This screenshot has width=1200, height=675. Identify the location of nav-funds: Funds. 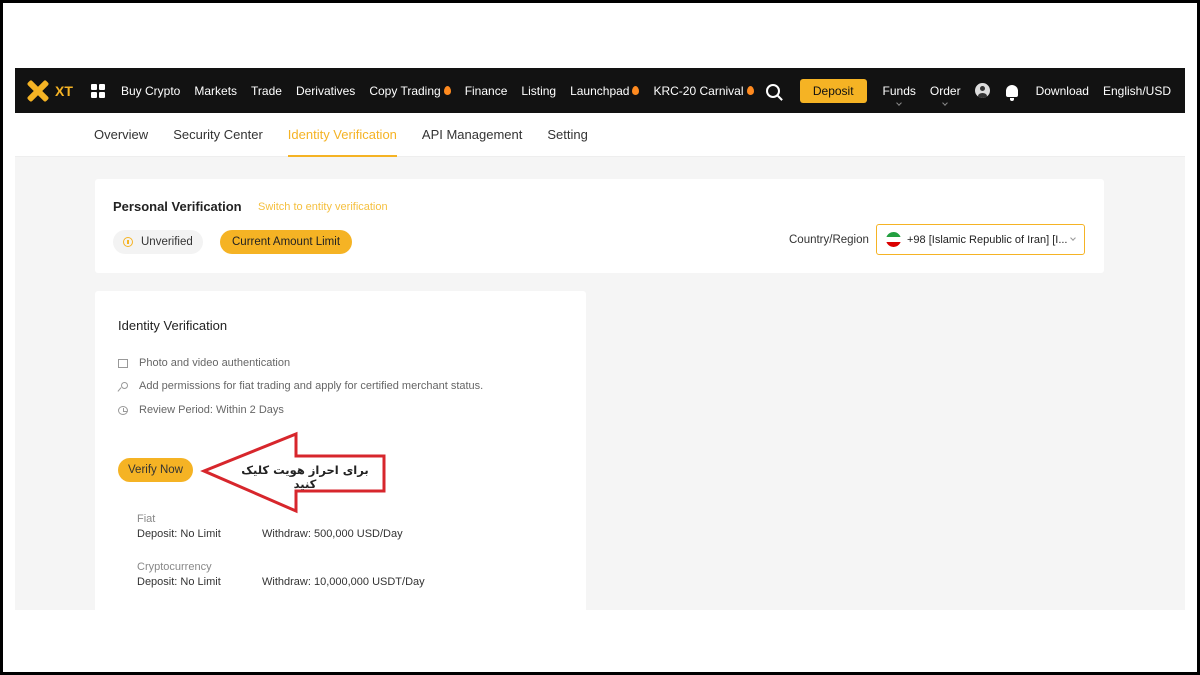
(899, 94).